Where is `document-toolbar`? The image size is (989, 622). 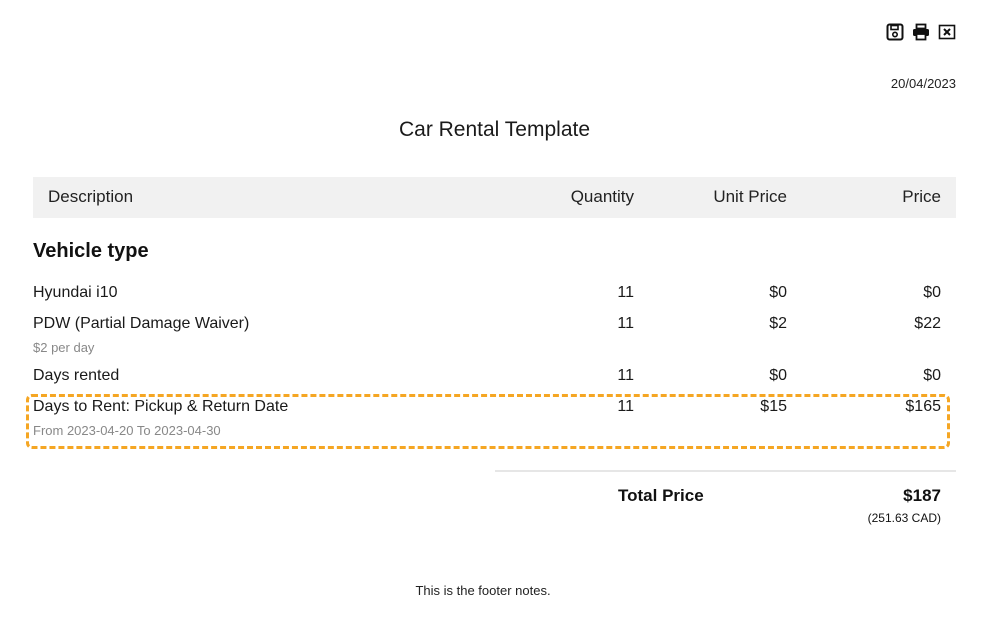 document-toolbar is located at coordinates (921, 32).